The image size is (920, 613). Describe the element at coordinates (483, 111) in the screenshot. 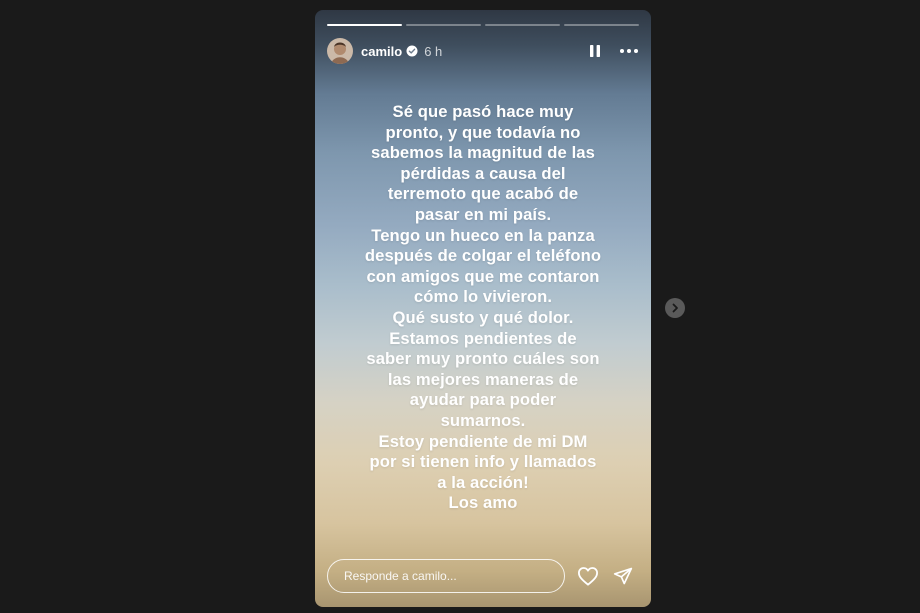

I see `story-text-line: Sé que pasó hace muy` at that location.